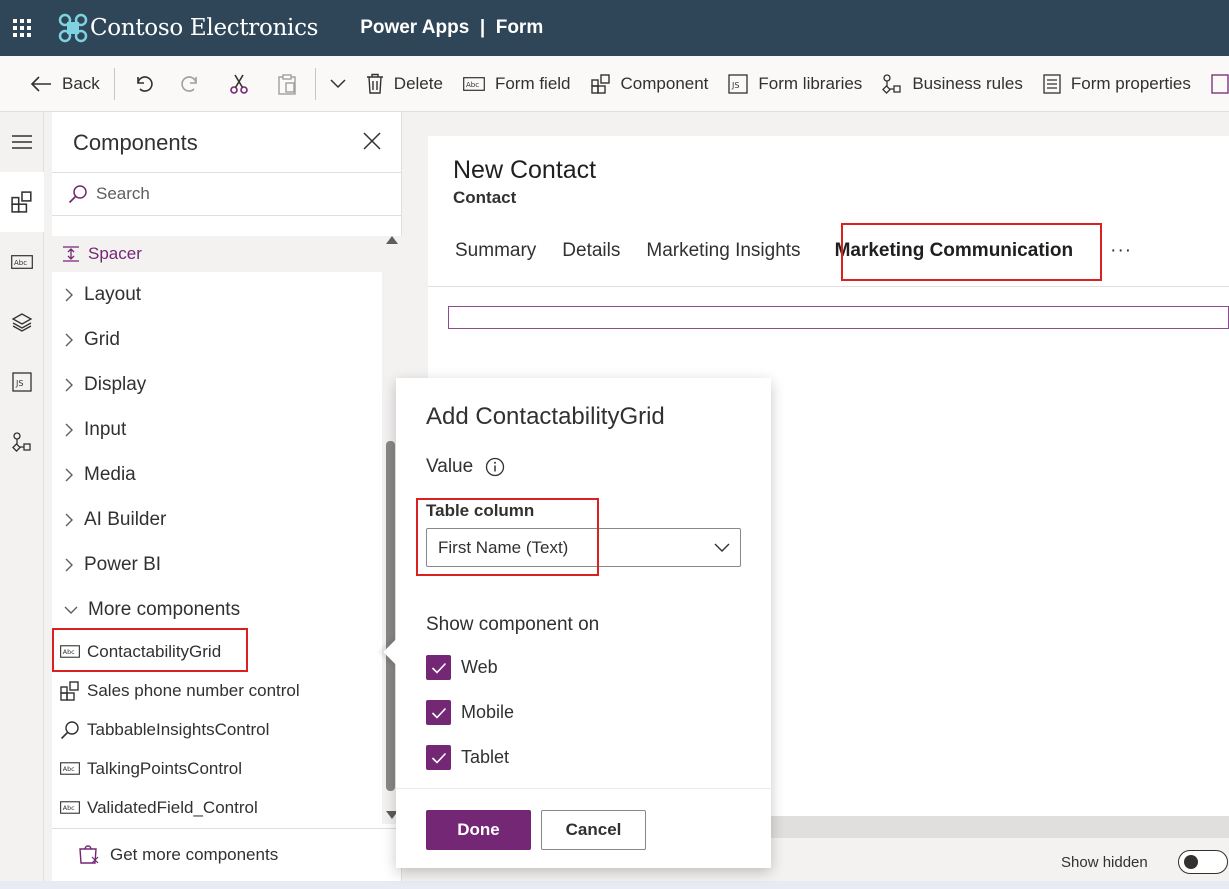 The height and width of the screenshot is (889, 1229). I want to click on form-properties-button: Form properties, so click(1117, 84).